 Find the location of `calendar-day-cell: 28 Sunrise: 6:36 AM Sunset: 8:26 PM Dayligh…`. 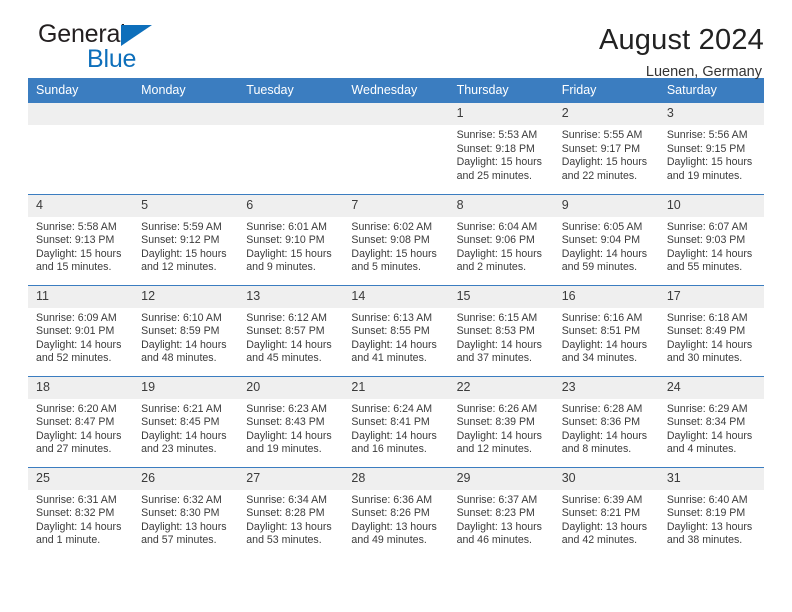

calendar-day-cell: 28 Sunrise: 6:36 AM Sunset: 8:26 PM Dayligh… is located at coordinates (396, 512).